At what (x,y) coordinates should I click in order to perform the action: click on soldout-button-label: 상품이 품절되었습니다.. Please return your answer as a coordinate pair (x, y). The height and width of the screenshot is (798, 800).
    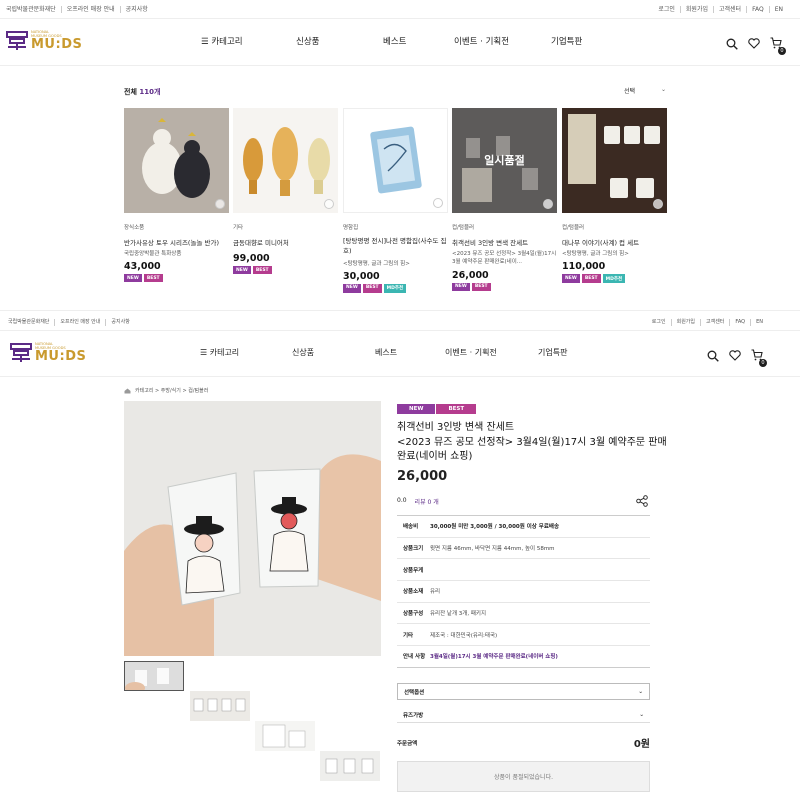
    Looking at the image, I should click on (523, 777).